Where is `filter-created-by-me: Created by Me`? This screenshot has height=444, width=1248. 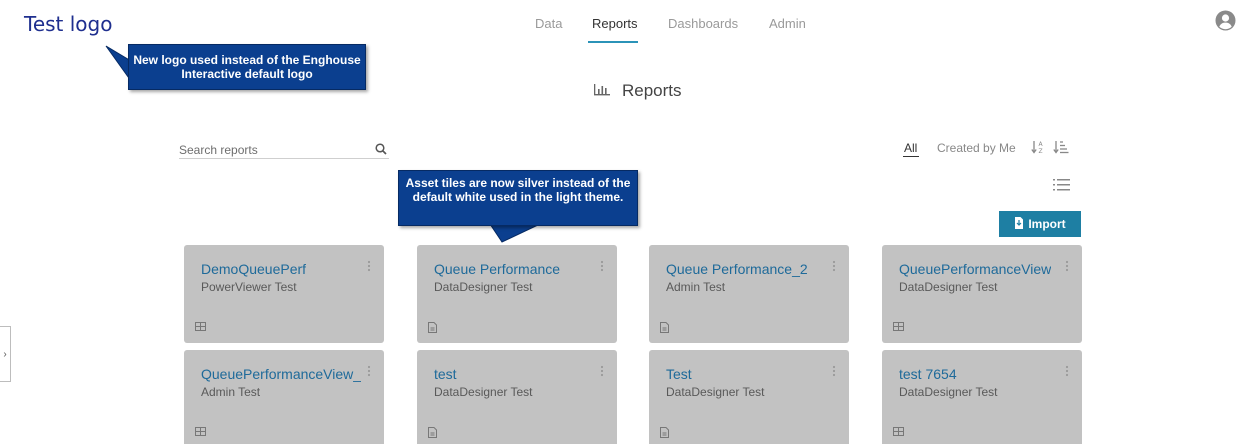
filter-created-by-me: Created by Me is located at coordinates (976, 148).